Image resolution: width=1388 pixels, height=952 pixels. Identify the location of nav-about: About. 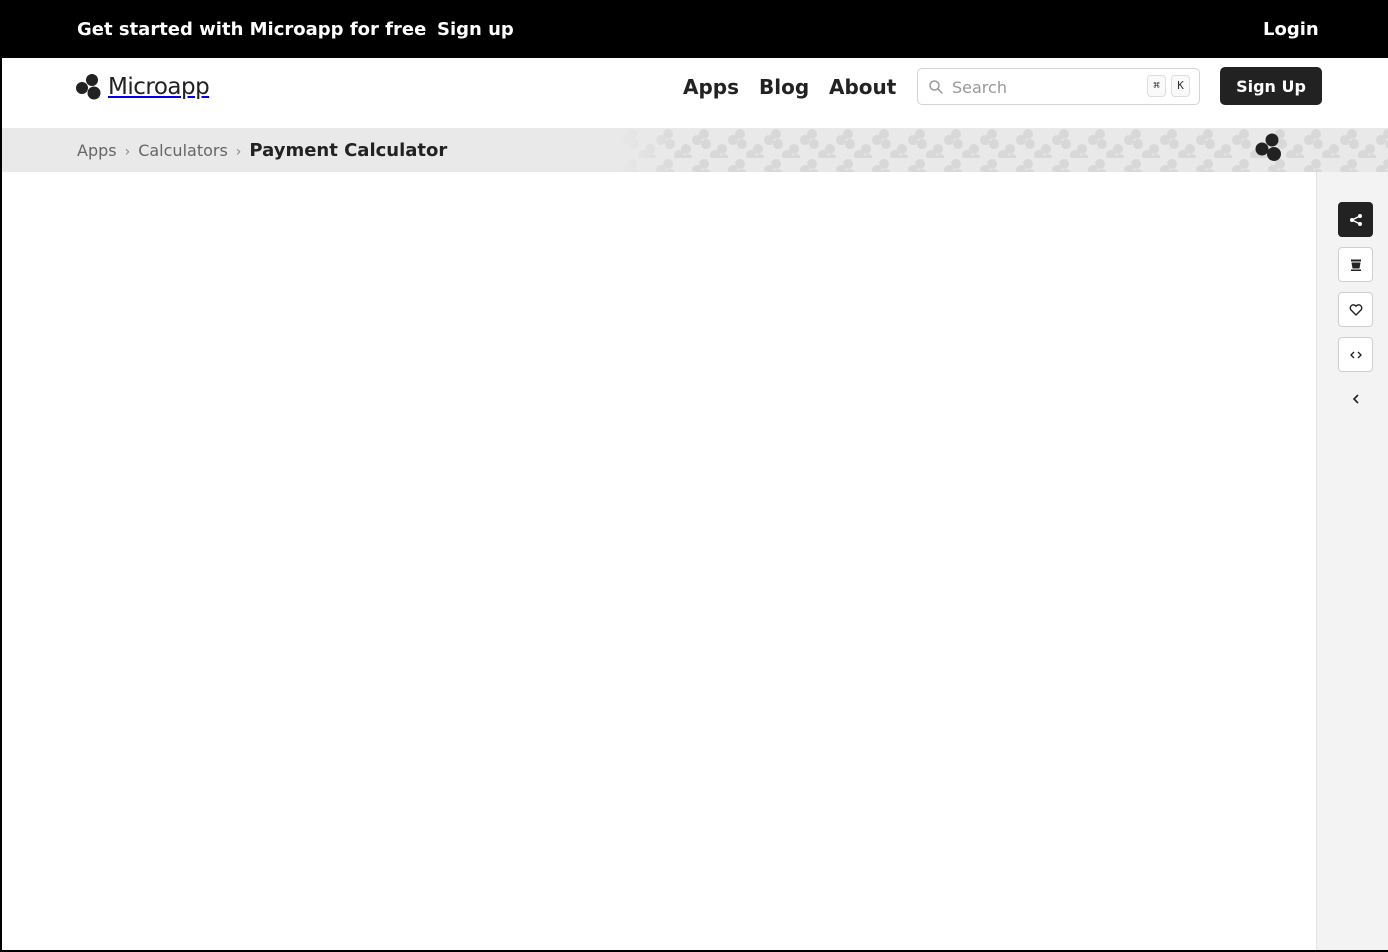
(862, 87).